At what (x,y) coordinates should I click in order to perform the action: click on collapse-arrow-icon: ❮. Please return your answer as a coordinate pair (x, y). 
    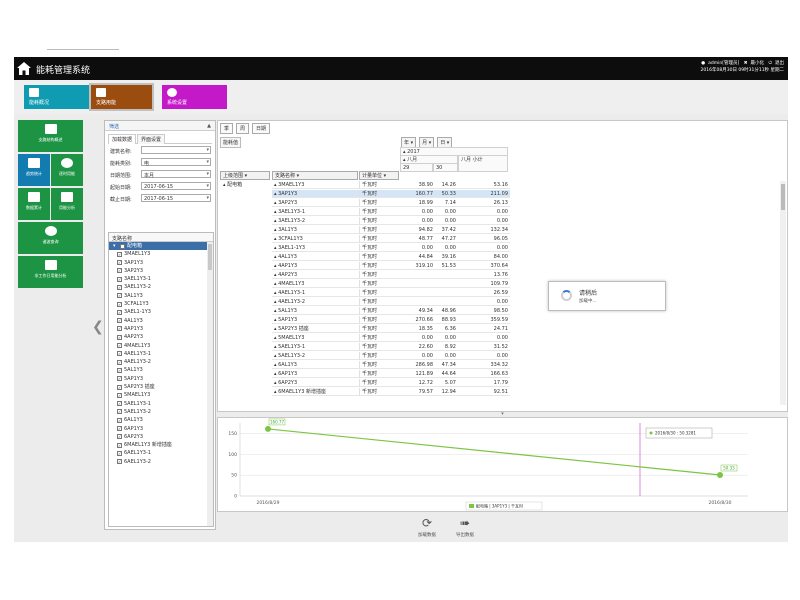
    Looking at the image, I should click on (98, 327).